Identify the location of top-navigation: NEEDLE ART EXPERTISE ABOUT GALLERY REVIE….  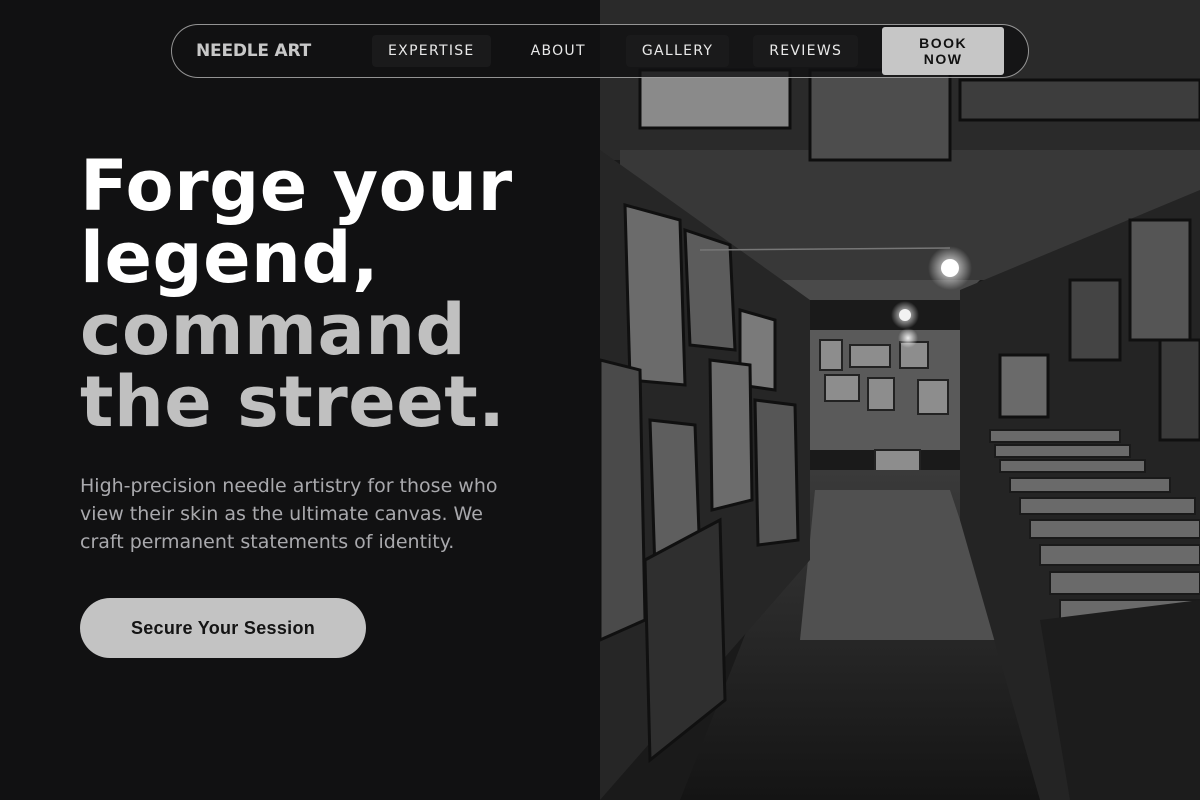
(600, 51).